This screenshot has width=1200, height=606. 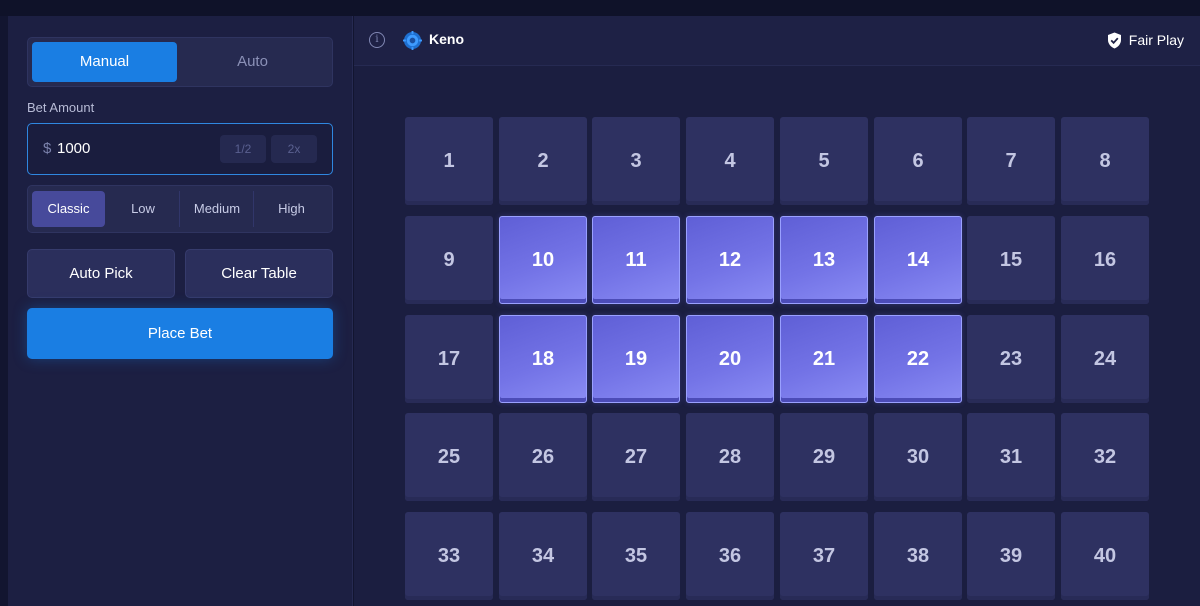 I want to click on keno-tile-39: 39, so click(x=1011, y=556).